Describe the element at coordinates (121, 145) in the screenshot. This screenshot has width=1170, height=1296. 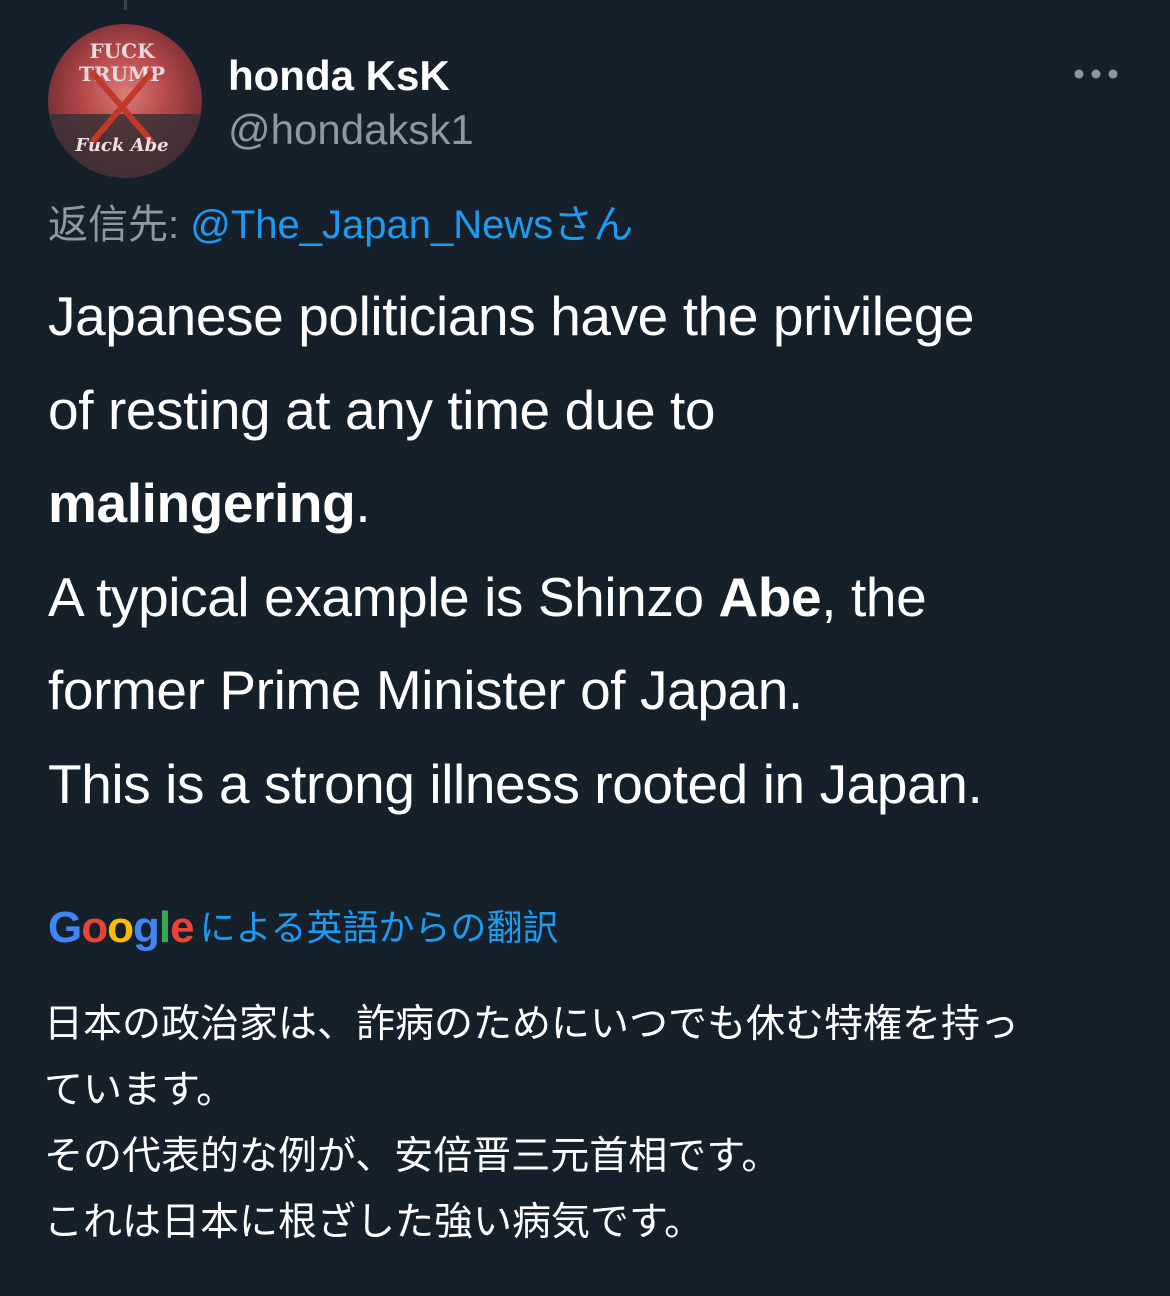
I see `svg-text: Fuck Abe` at that location.